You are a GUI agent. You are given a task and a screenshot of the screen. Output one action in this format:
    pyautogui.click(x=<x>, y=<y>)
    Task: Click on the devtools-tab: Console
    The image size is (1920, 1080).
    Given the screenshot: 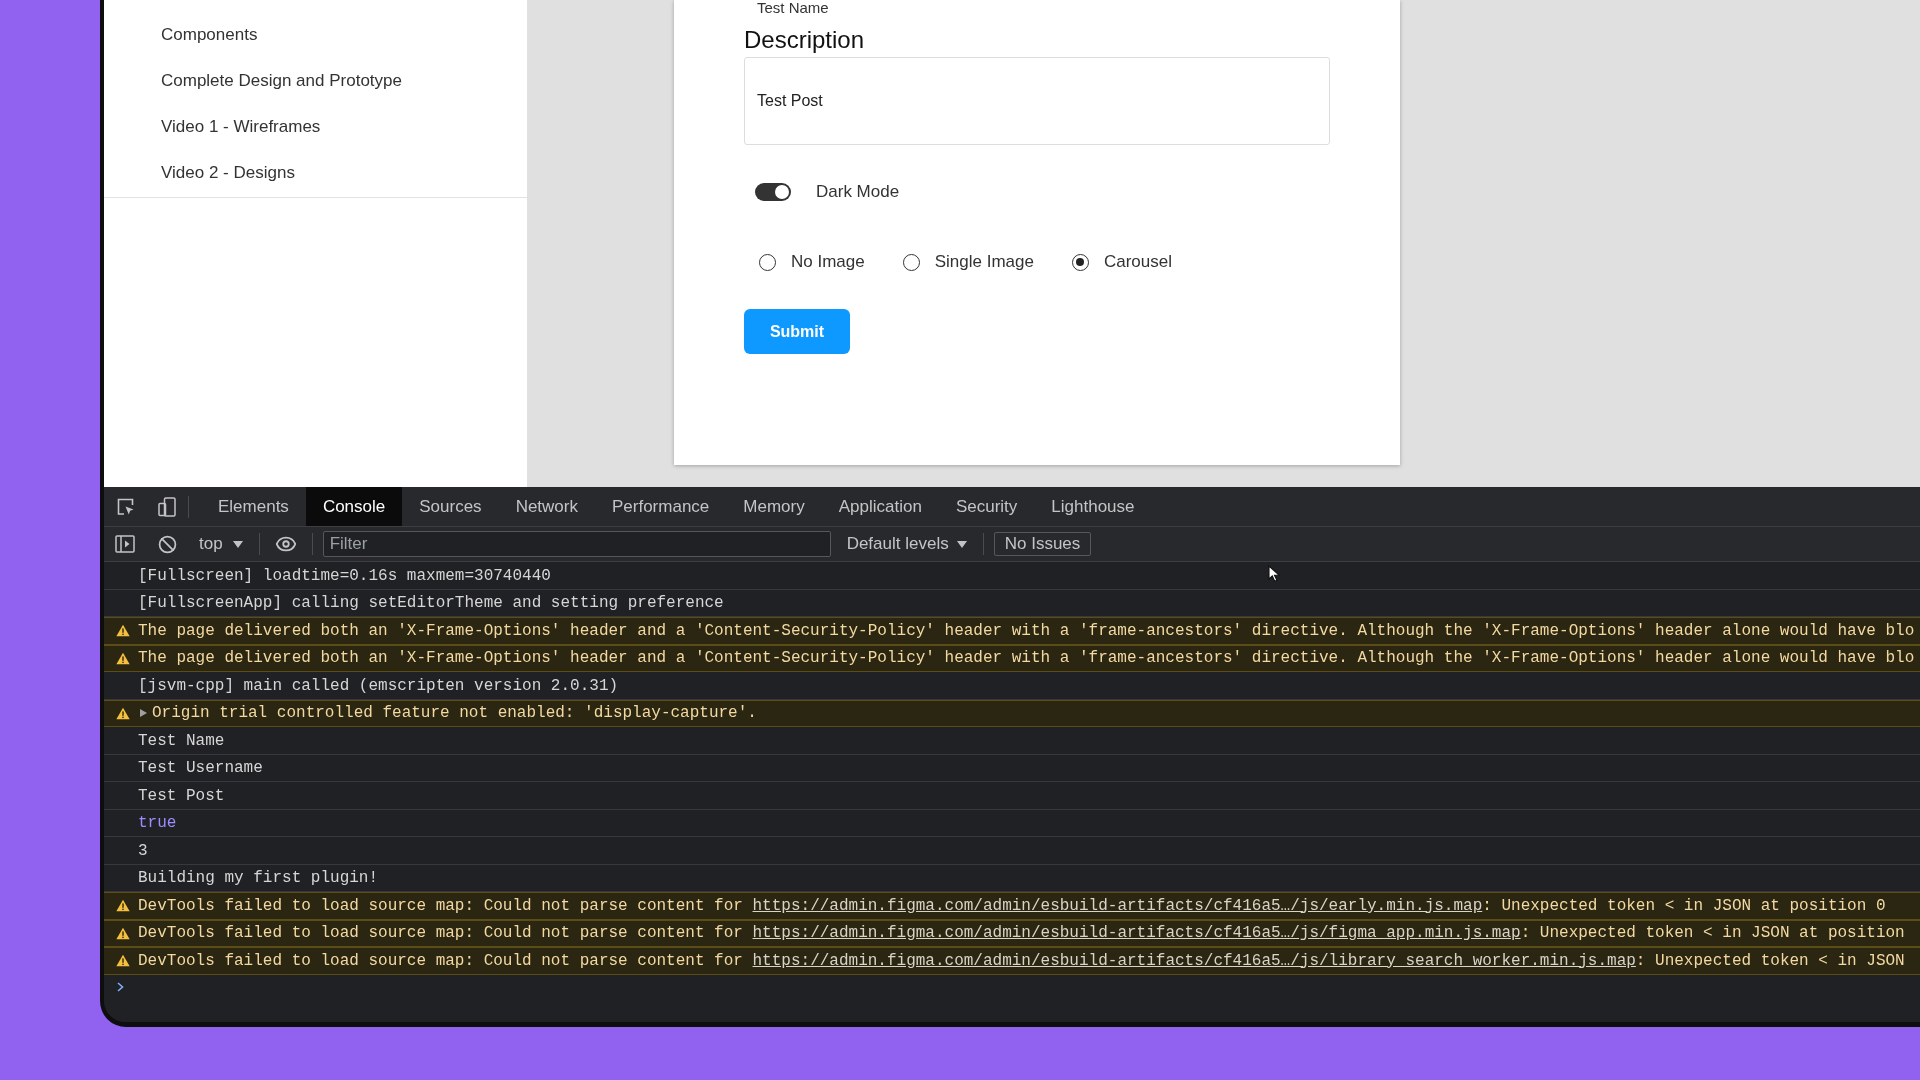 What is the action you would take?
    pyautogui.click(x=354, y=506)
    